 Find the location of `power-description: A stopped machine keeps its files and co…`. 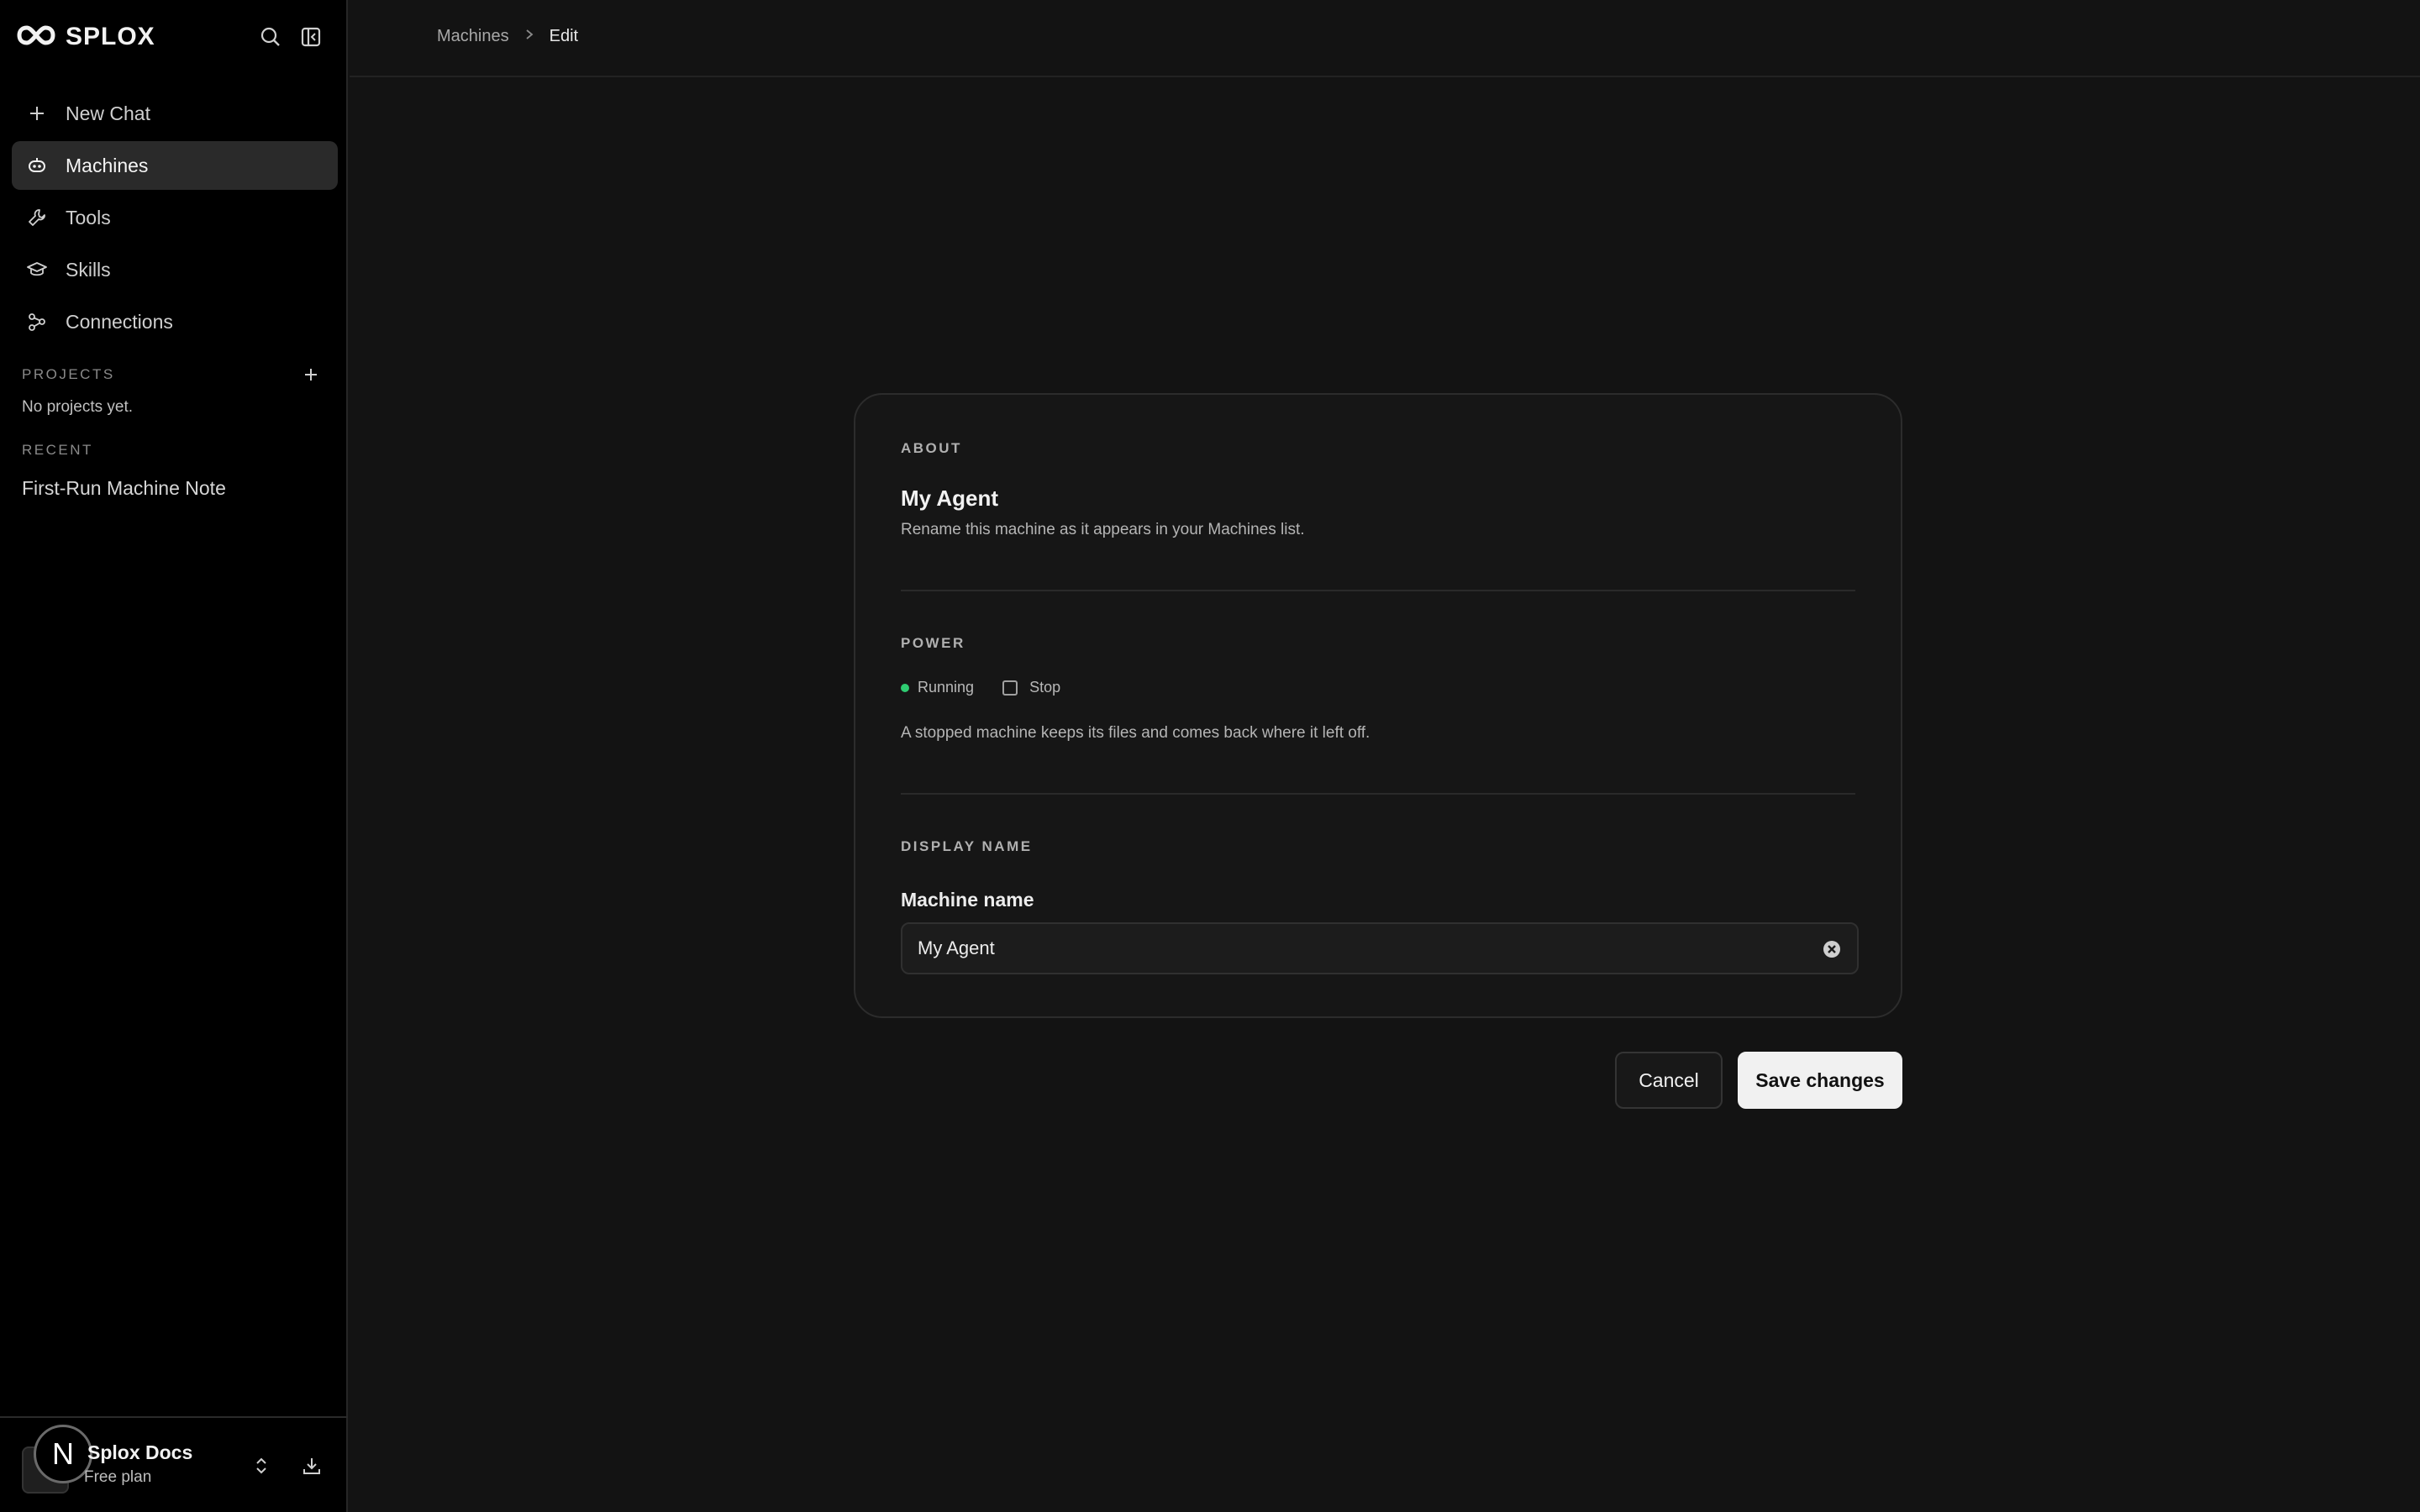

power-description: A stopped machine keeps its files and co… is located at coordinates (1135, 733).